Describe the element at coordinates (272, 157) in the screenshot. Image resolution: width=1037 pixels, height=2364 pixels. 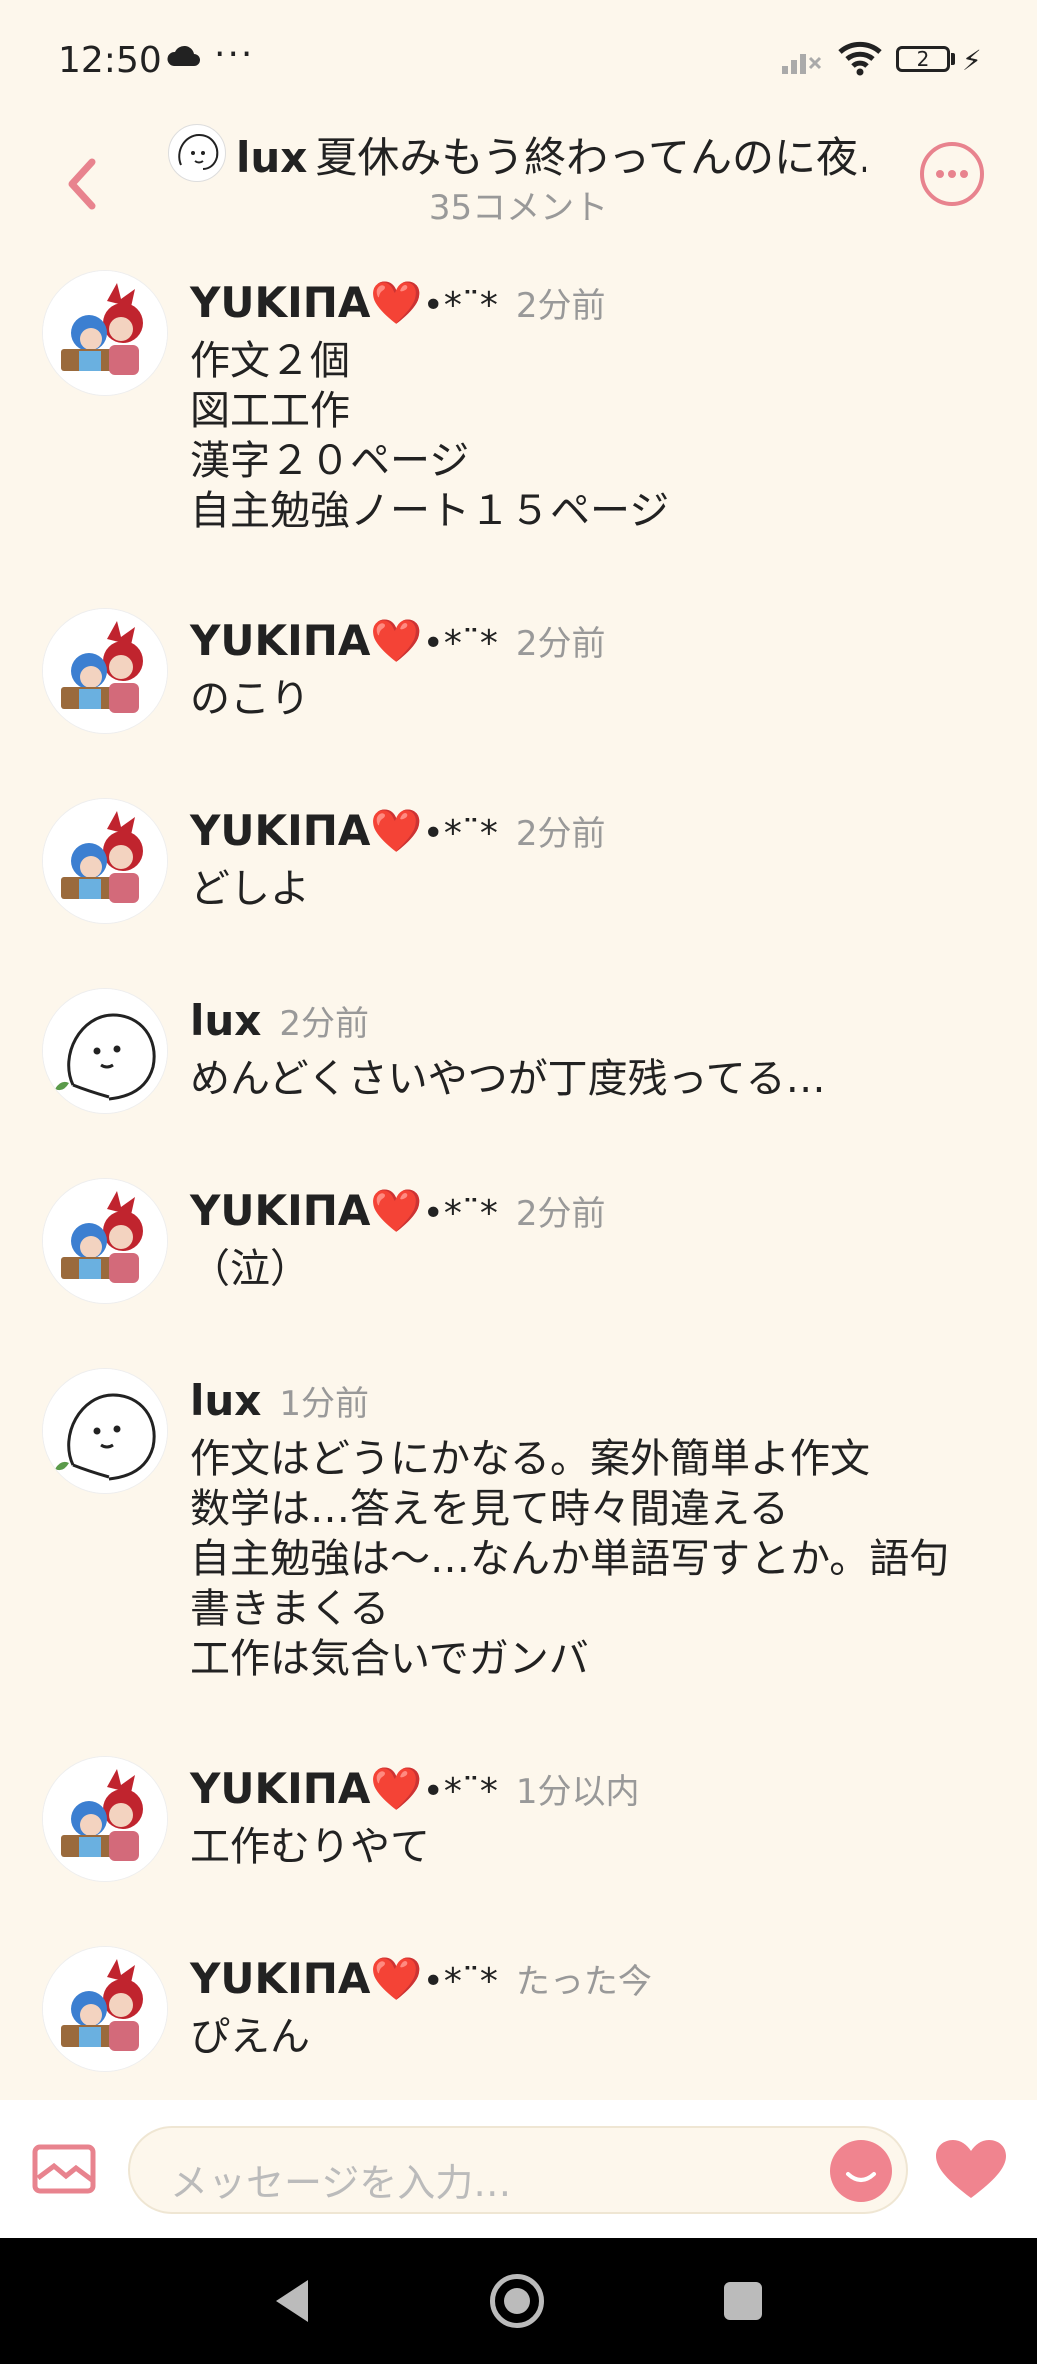
I see `thread-author: lux` at that location.